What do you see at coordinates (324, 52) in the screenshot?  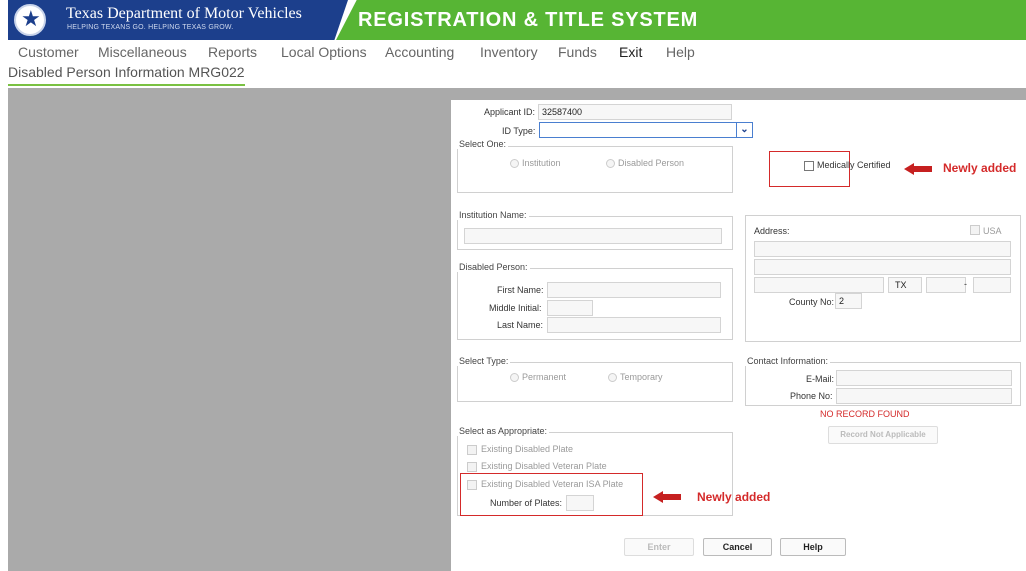 I see `menu-local-options: Local Options` at bounding box center [324, 52].